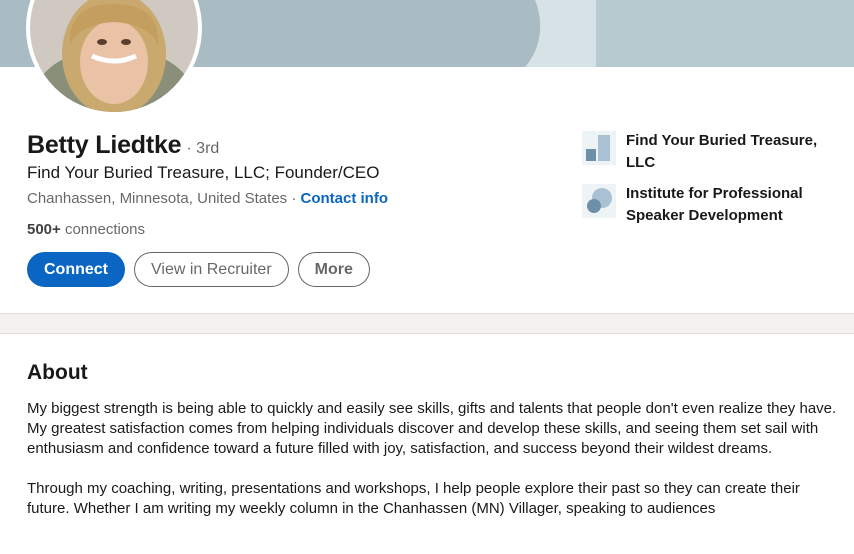 This screenshot has width=854, height=554. What do you see at coordinates (114, 58) in the screenshot?
I see `profile-photo` at bounding box center [114, 58].